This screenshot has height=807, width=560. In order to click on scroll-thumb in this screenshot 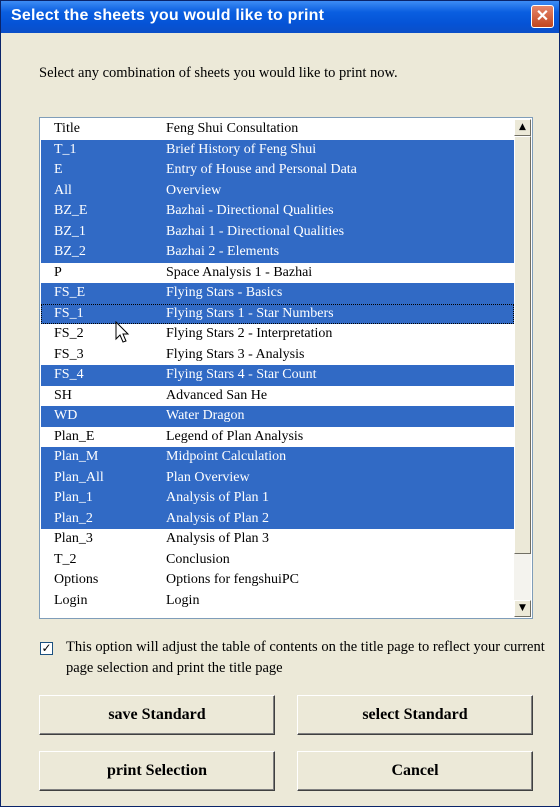, I will do `click(522, 345)`.